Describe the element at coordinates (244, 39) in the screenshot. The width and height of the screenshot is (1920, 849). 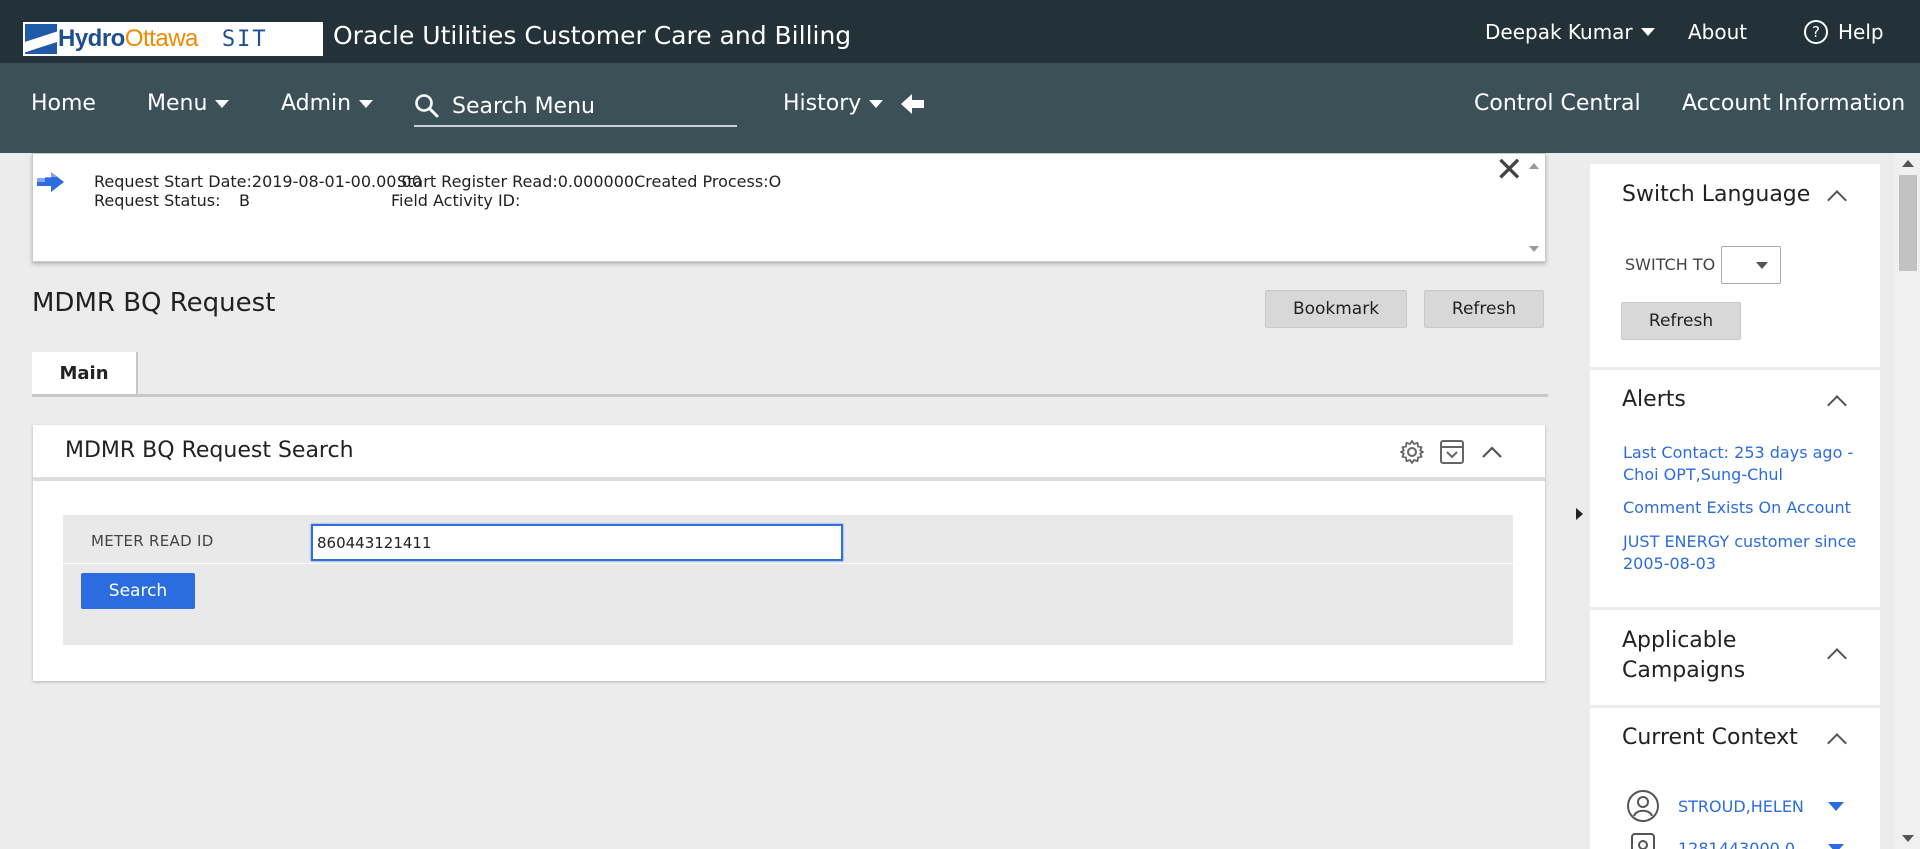
I see `environment-label: SIT` at that location.